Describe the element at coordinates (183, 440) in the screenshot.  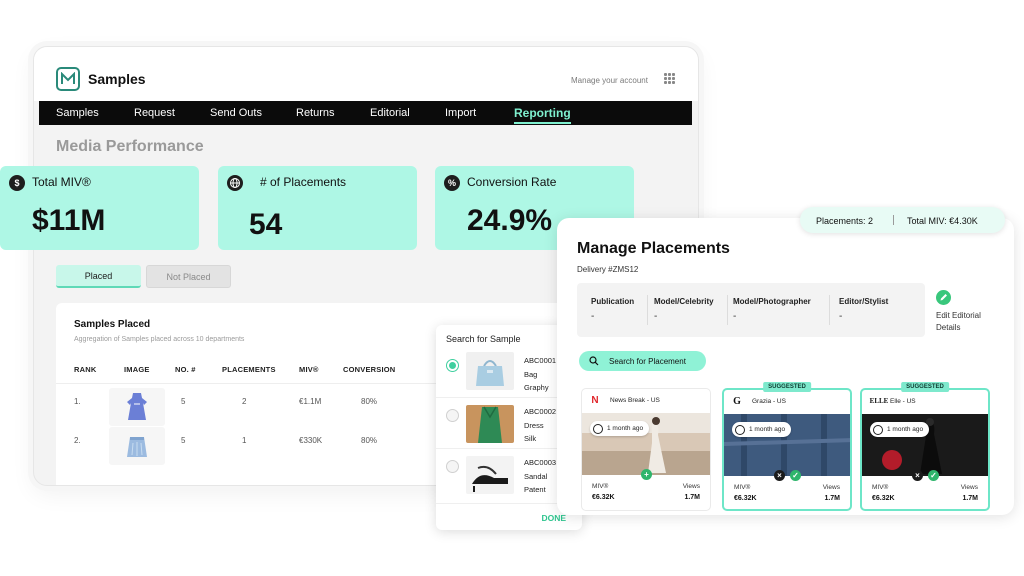
I see `row2-no: 5` at that location.